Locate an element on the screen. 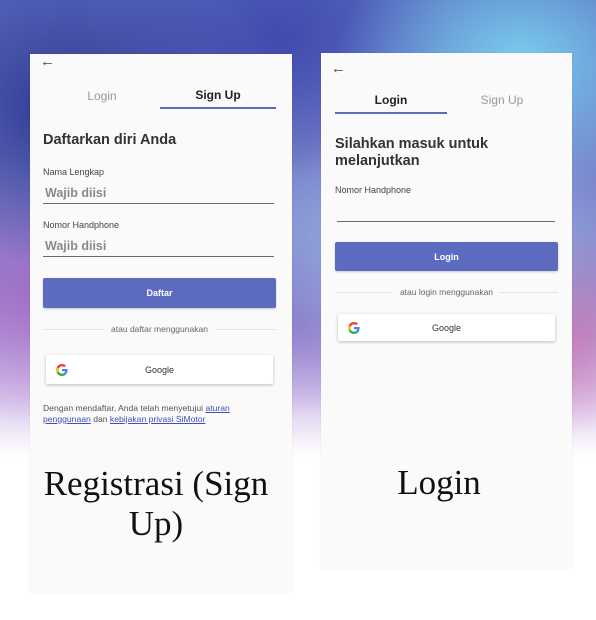  signup-caption: Registrasi (Sign Up) is located at coordinates (156, 503).